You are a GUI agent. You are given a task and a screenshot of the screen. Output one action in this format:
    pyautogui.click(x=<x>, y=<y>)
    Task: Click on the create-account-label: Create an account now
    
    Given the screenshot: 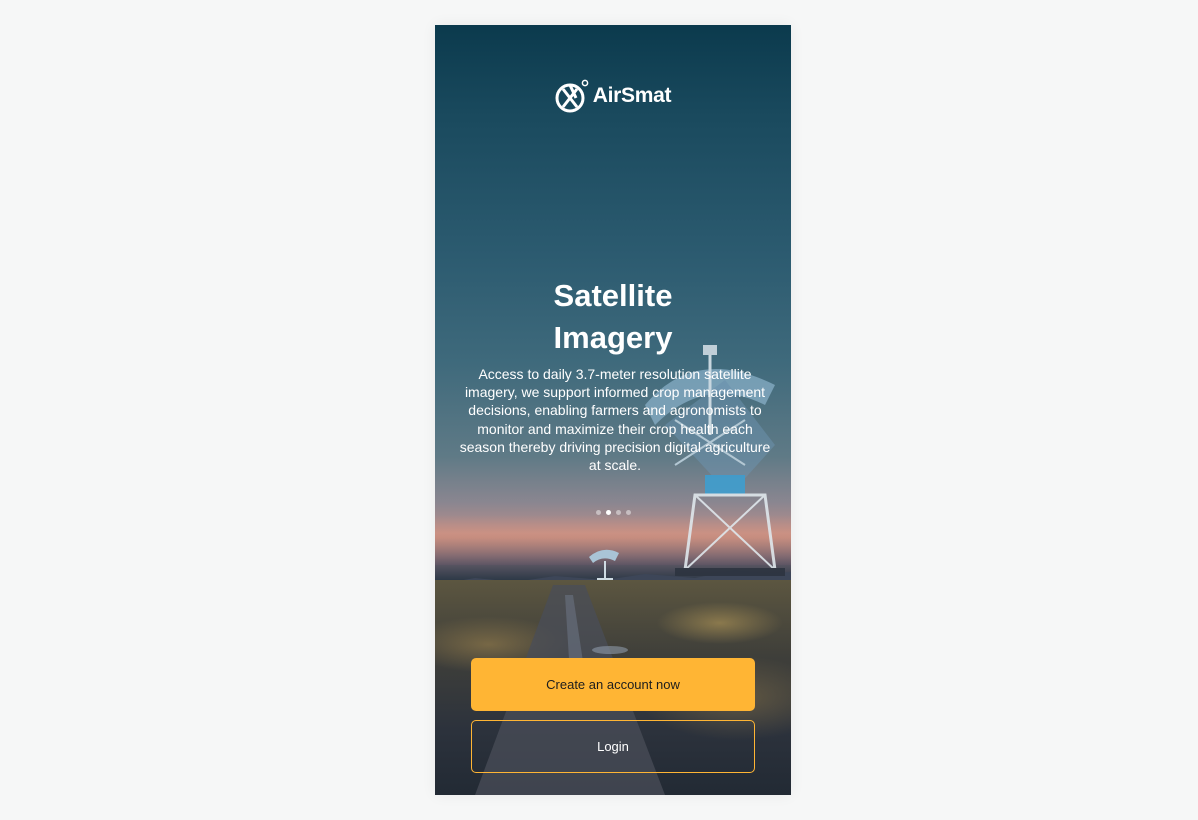 What is the action you would take?
    pyautogui.click(x=613, y=684)
    